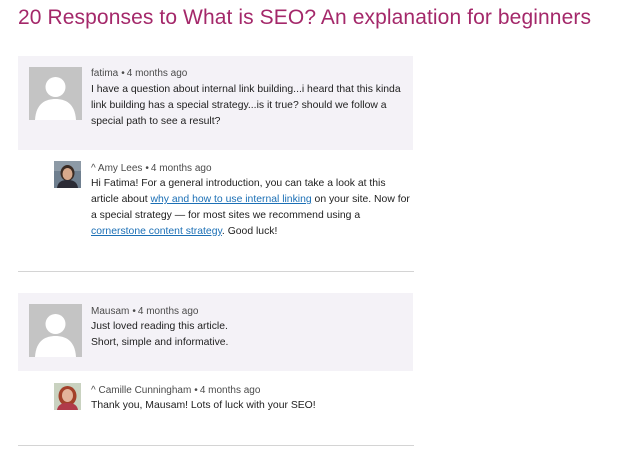 The width and height of the screenshot is (624, 453). I want to click on comment-meta: Mausam • 4 months ago, so click(145, 311).